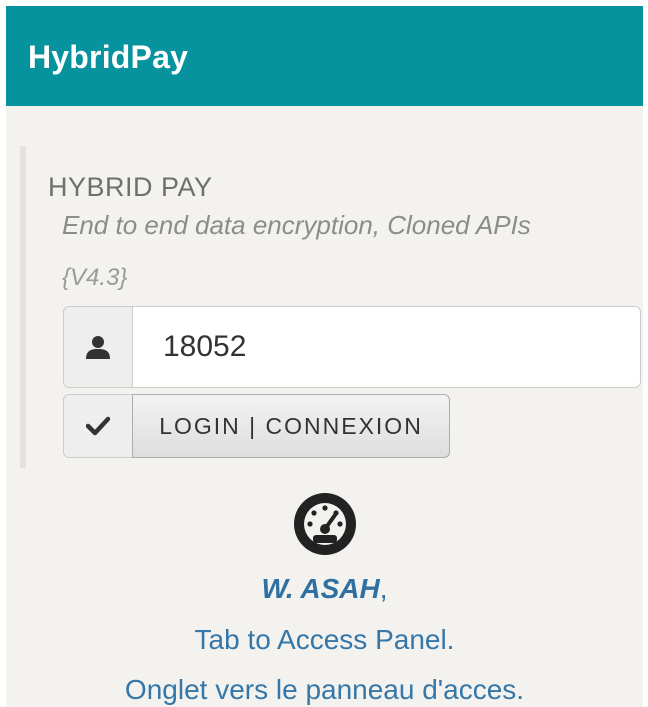  I want to click on user-icon, so click(98, 347).